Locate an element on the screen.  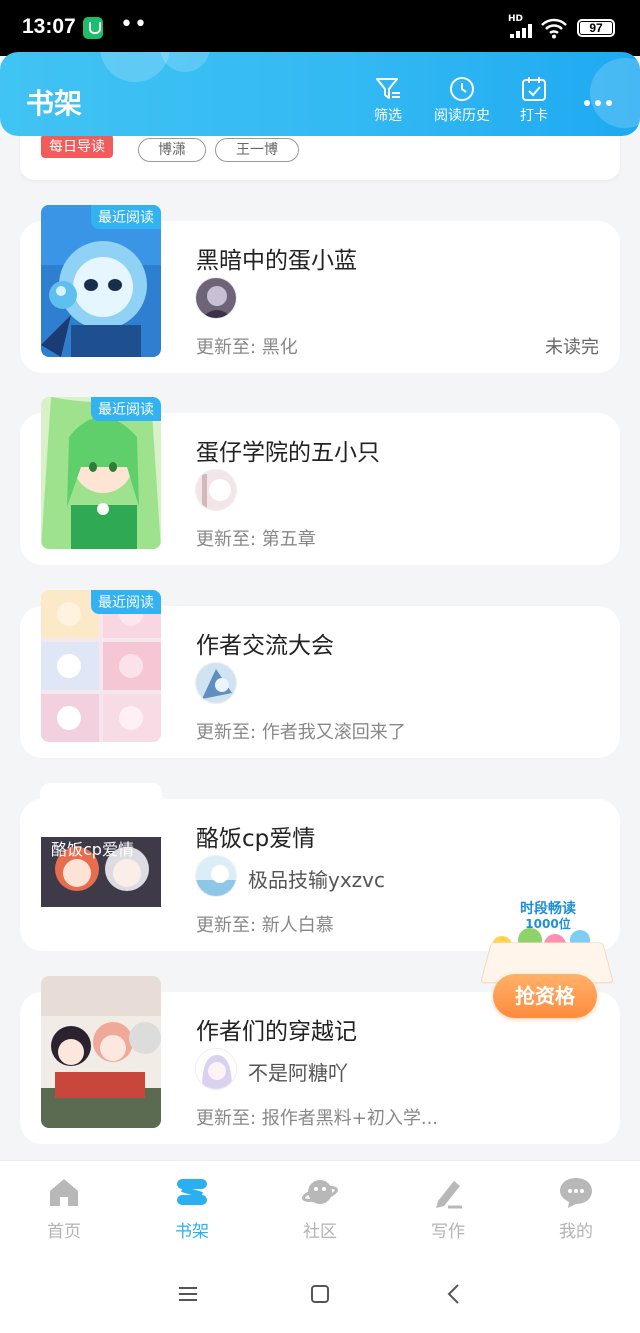
network-type: HD is located at coordinates (516, 19).